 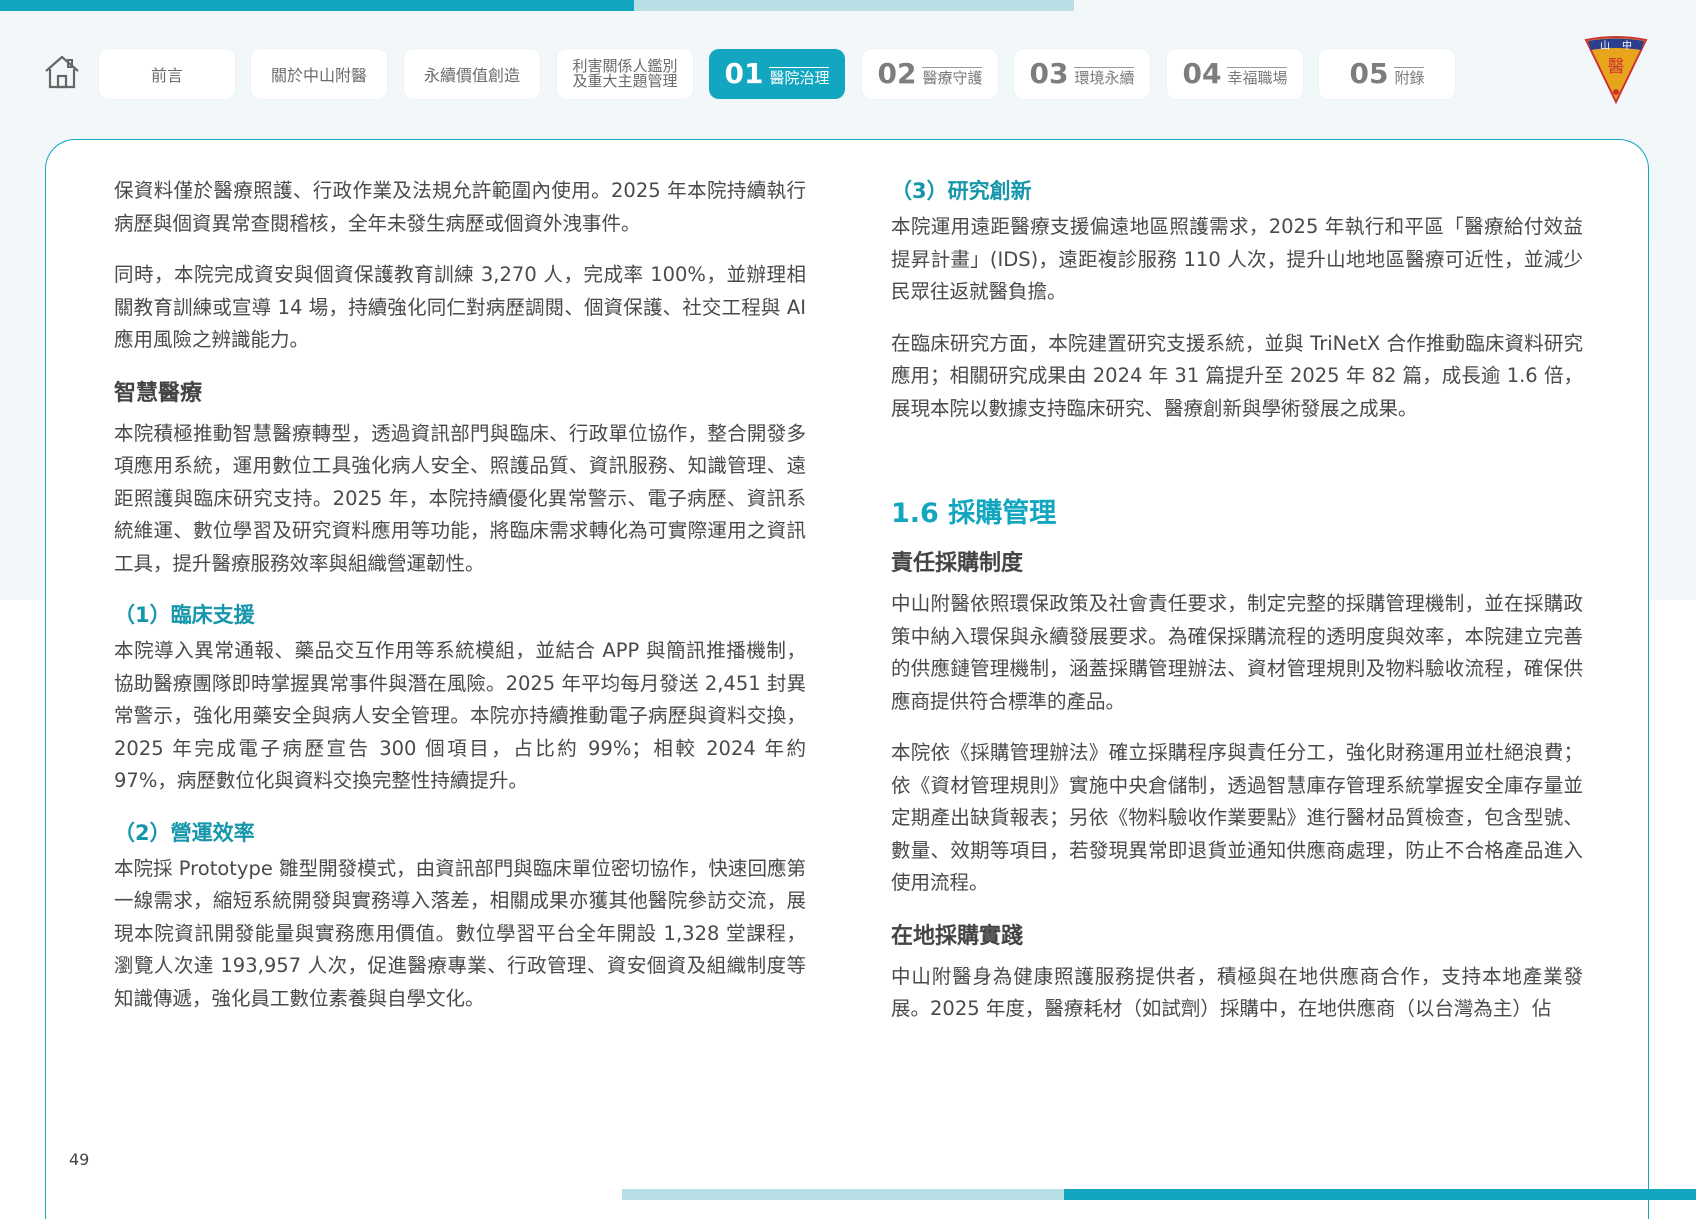 I want to click on svg-text: 山, so click(x=1605, y=46).